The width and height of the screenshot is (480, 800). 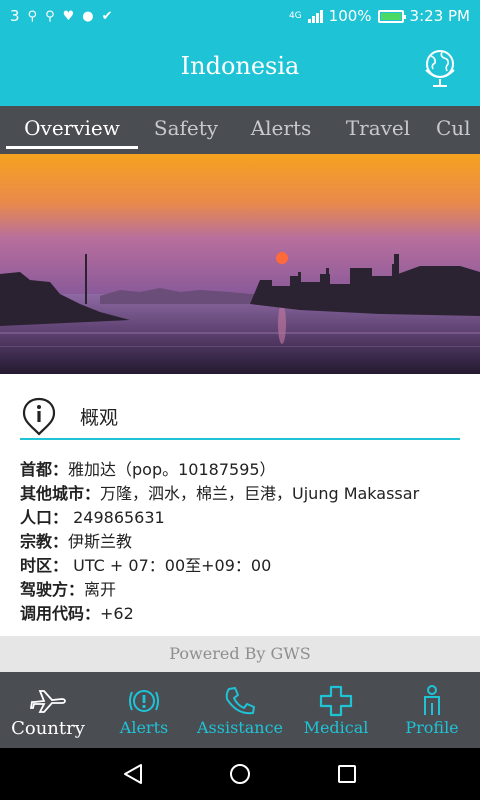 What do you see at coordinates (240, 701) in the screenshot?
I see `phone-icon` at bounding box center [240, 701].